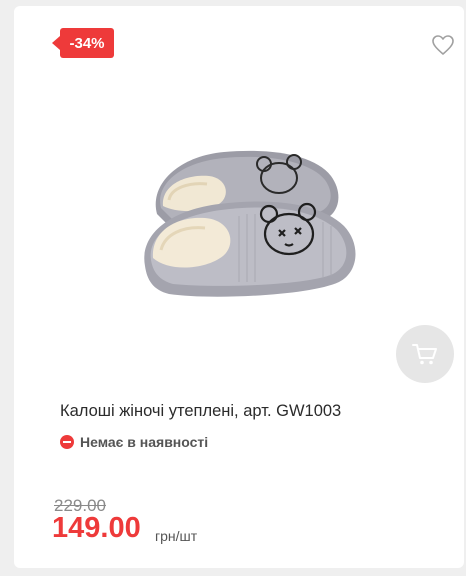 The image size is (466, 576). Describe the element at coordinates (96, 528) in the screenshot. I see `current-price: 149.00` at that location.